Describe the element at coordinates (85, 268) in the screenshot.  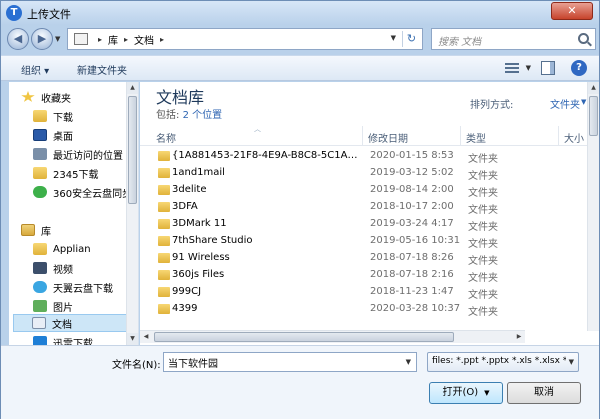
I see `sidebar-item-videos: 视频` at that location.